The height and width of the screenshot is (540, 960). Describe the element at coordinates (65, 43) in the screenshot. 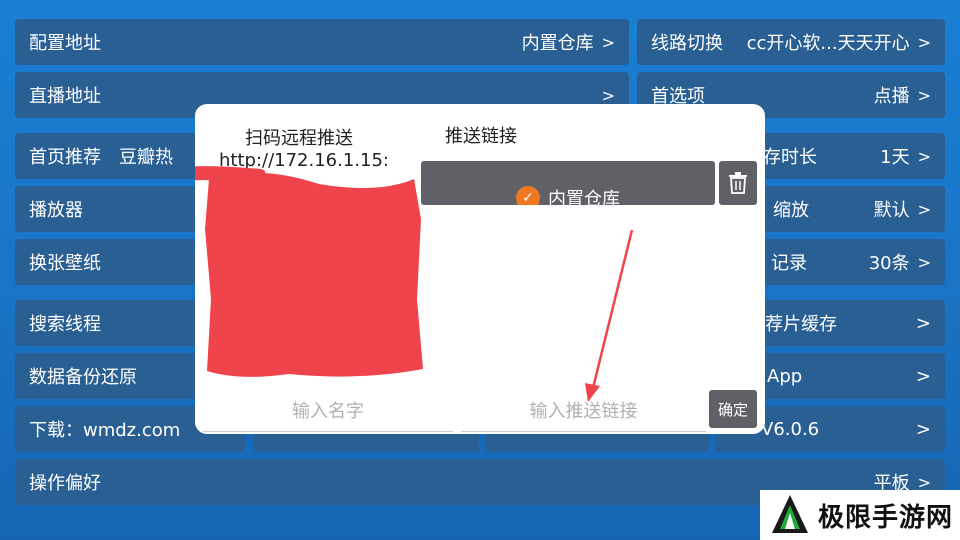

I see `config-address-label: 配置地址` at that location.